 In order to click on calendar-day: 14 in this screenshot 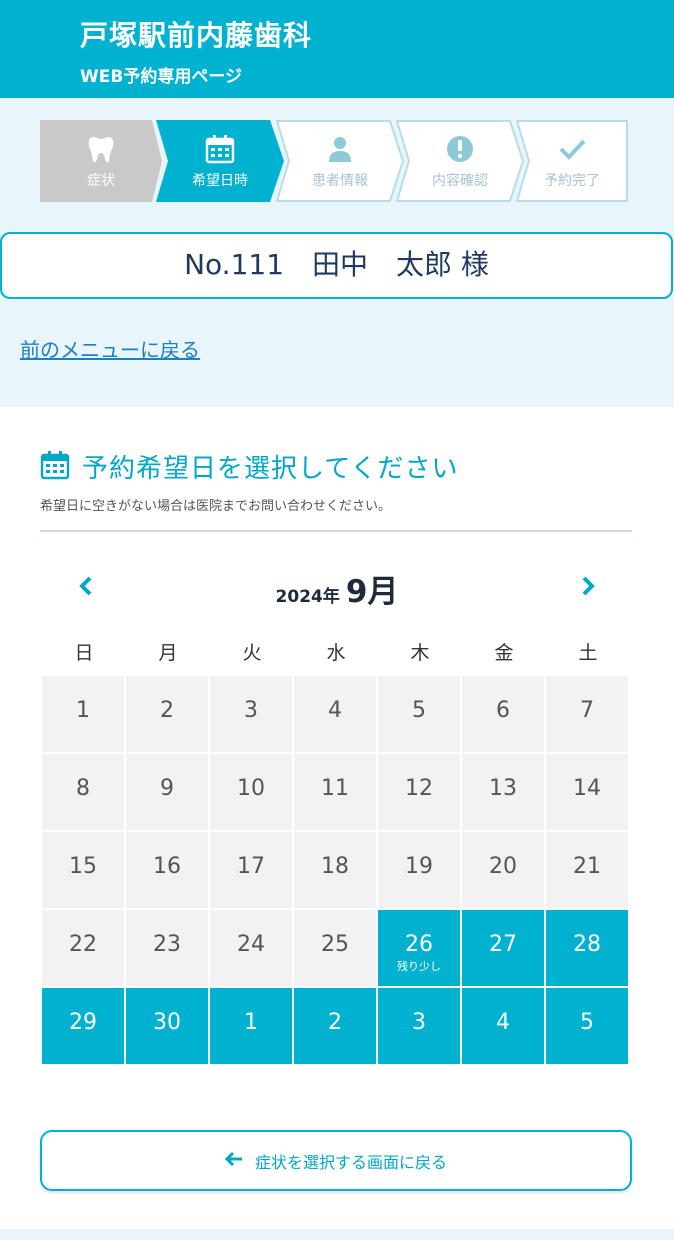, I will do `click(587, 792)`.